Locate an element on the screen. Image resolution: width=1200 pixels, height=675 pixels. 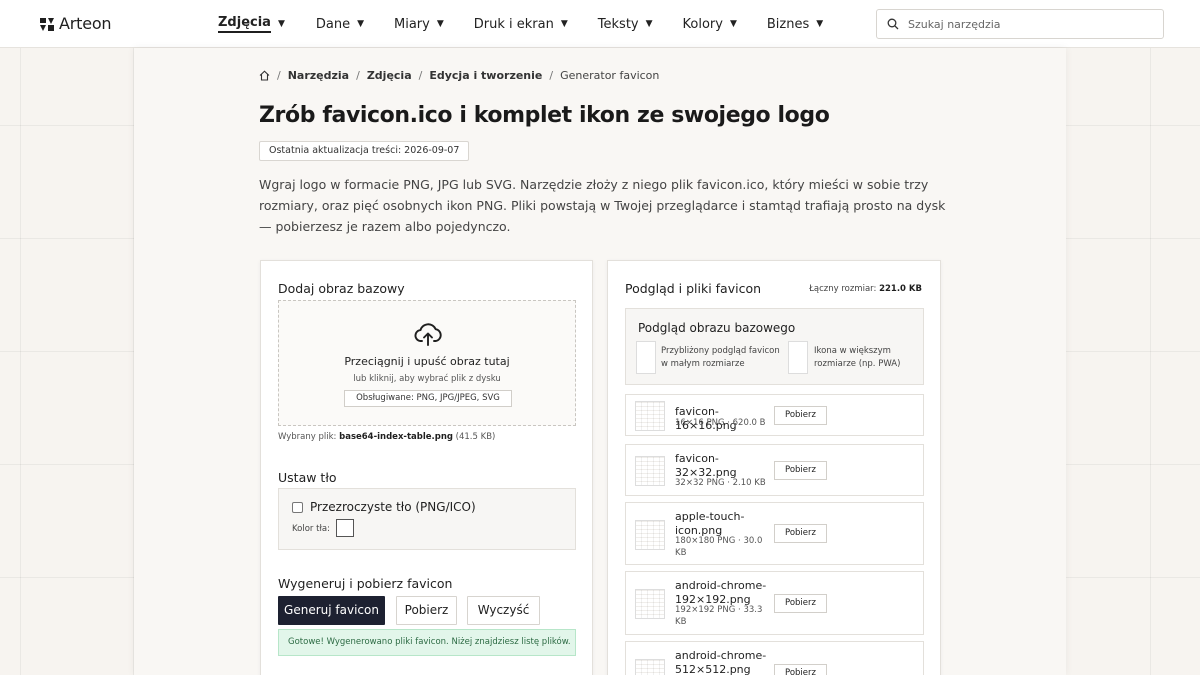
nav-label: Teksty is located at coordinates (618, 24).